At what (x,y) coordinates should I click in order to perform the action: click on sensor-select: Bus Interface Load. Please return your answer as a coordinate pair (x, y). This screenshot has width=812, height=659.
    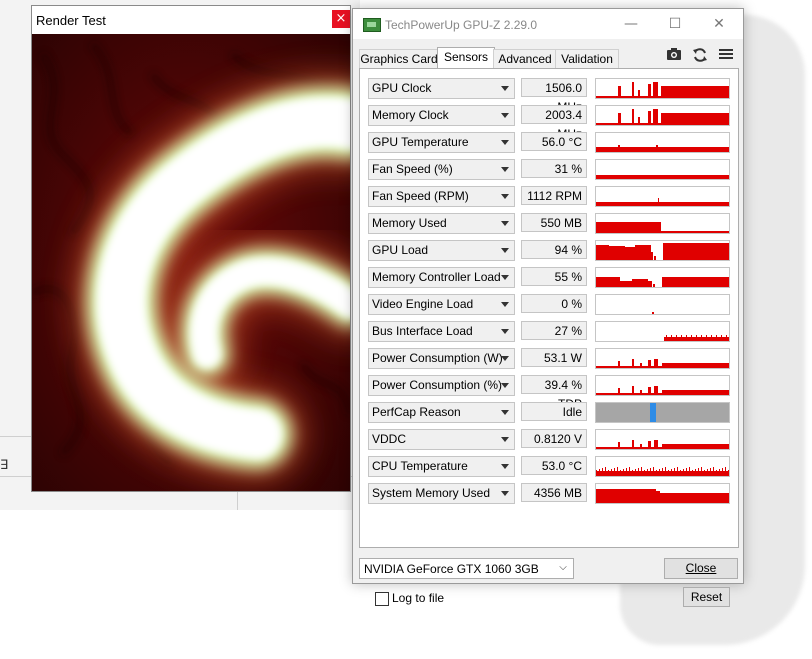
    Looking at the image, I should click on (441, 331).